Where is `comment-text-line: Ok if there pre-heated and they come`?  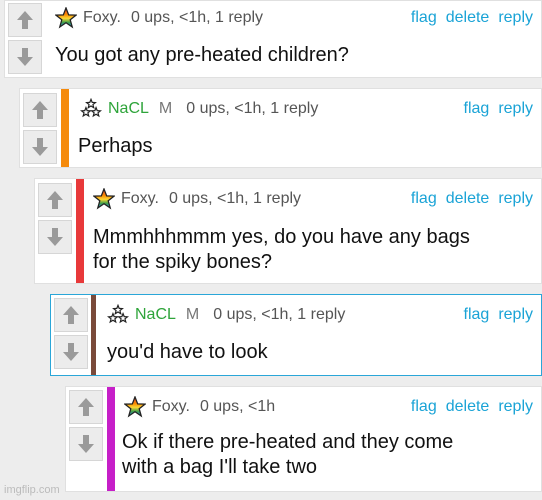
comment-text-line: Ok if there pre-heated and they come is located at coordinates (288, 442).